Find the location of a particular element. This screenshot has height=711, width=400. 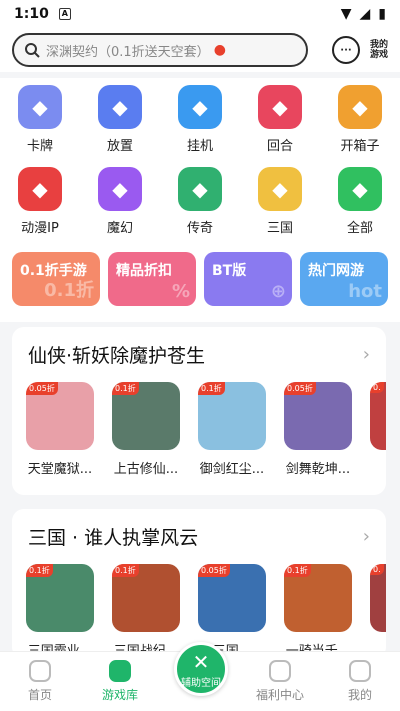

message-button: ··· is located at coordinates (345, 50).